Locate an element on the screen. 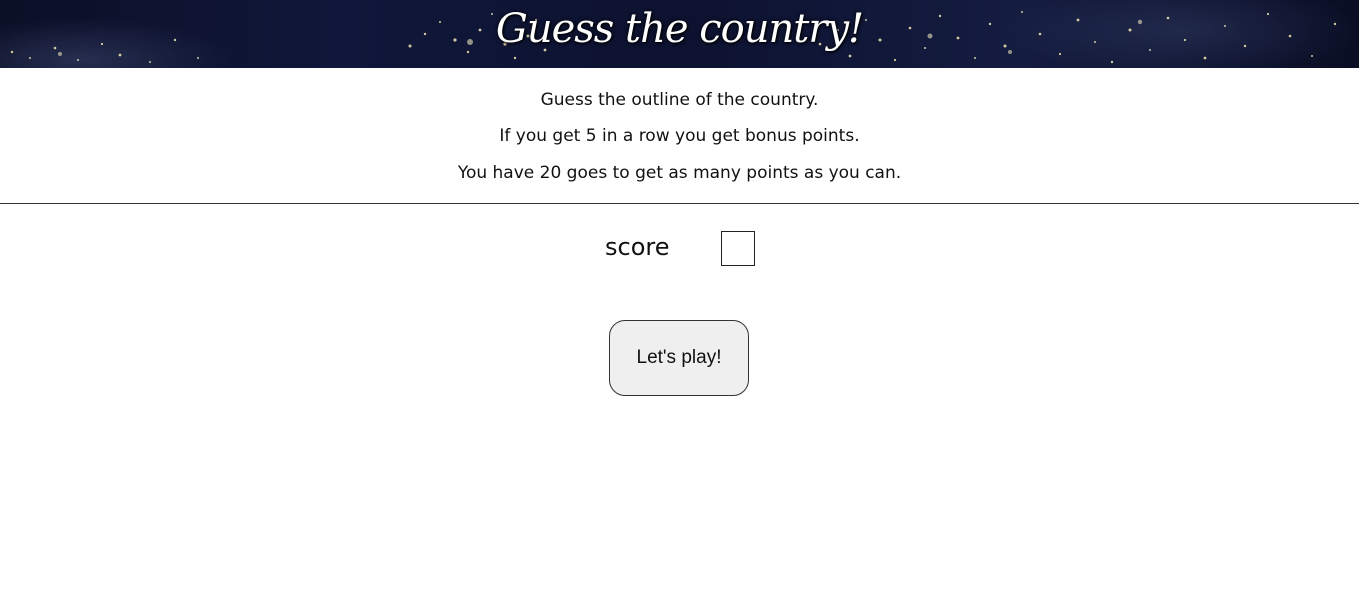  score-value-box is located at coordinates (738, 248).